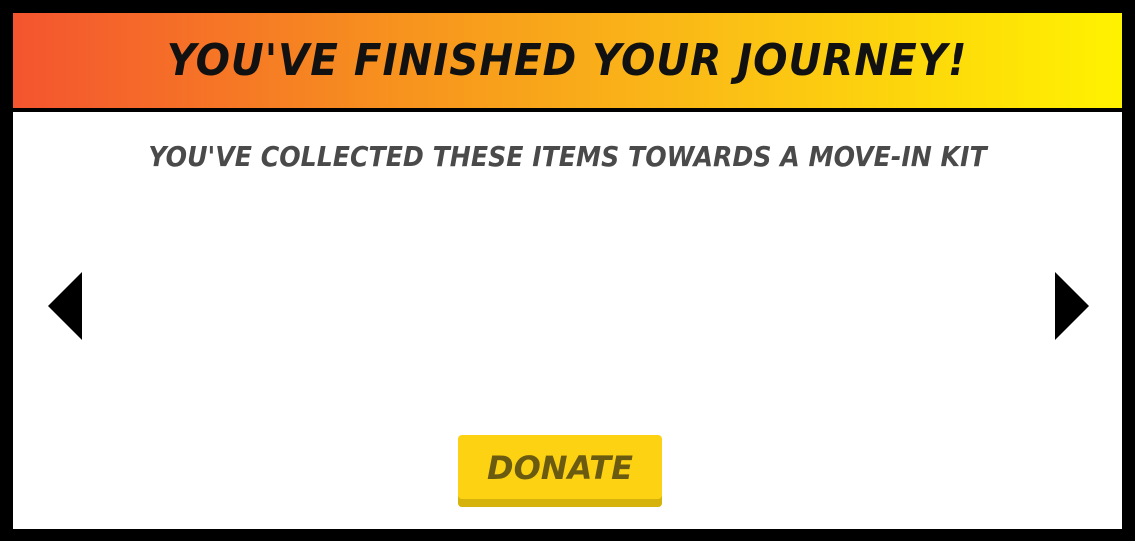 This screenshot has width=1135, height=541. I want to click on donate-button: Donate, so click(560, 471).